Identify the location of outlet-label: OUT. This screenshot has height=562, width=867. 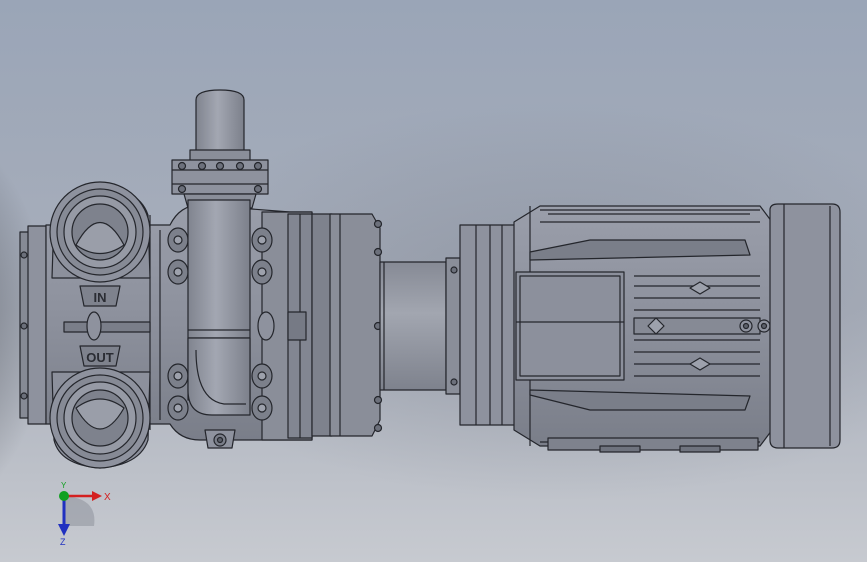
(100, 357).